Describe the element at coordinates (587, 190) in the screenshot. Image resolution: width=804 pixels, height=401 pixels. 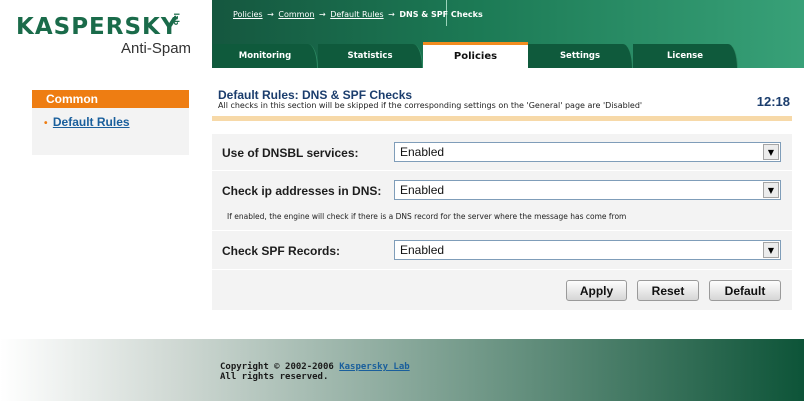
I see `check-ip-select: Enabled ▼` at that location.